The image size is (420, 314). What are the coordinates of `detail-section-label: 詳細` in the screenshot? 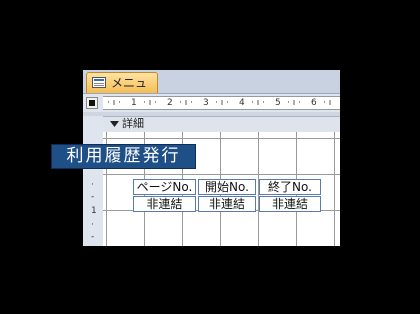 It's located at (133, 123).